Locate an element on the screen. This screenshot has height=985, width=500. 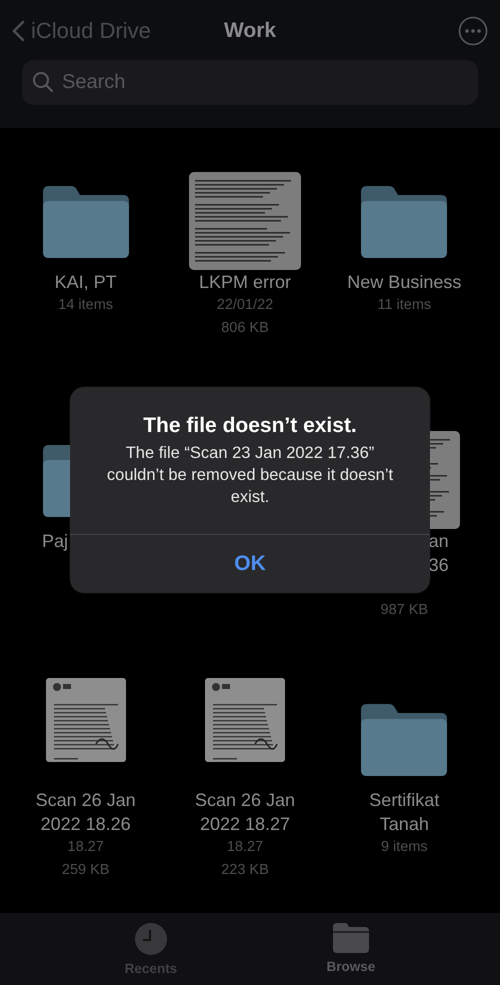
file-detail: 259 KB is located at coordinates (86, 870).